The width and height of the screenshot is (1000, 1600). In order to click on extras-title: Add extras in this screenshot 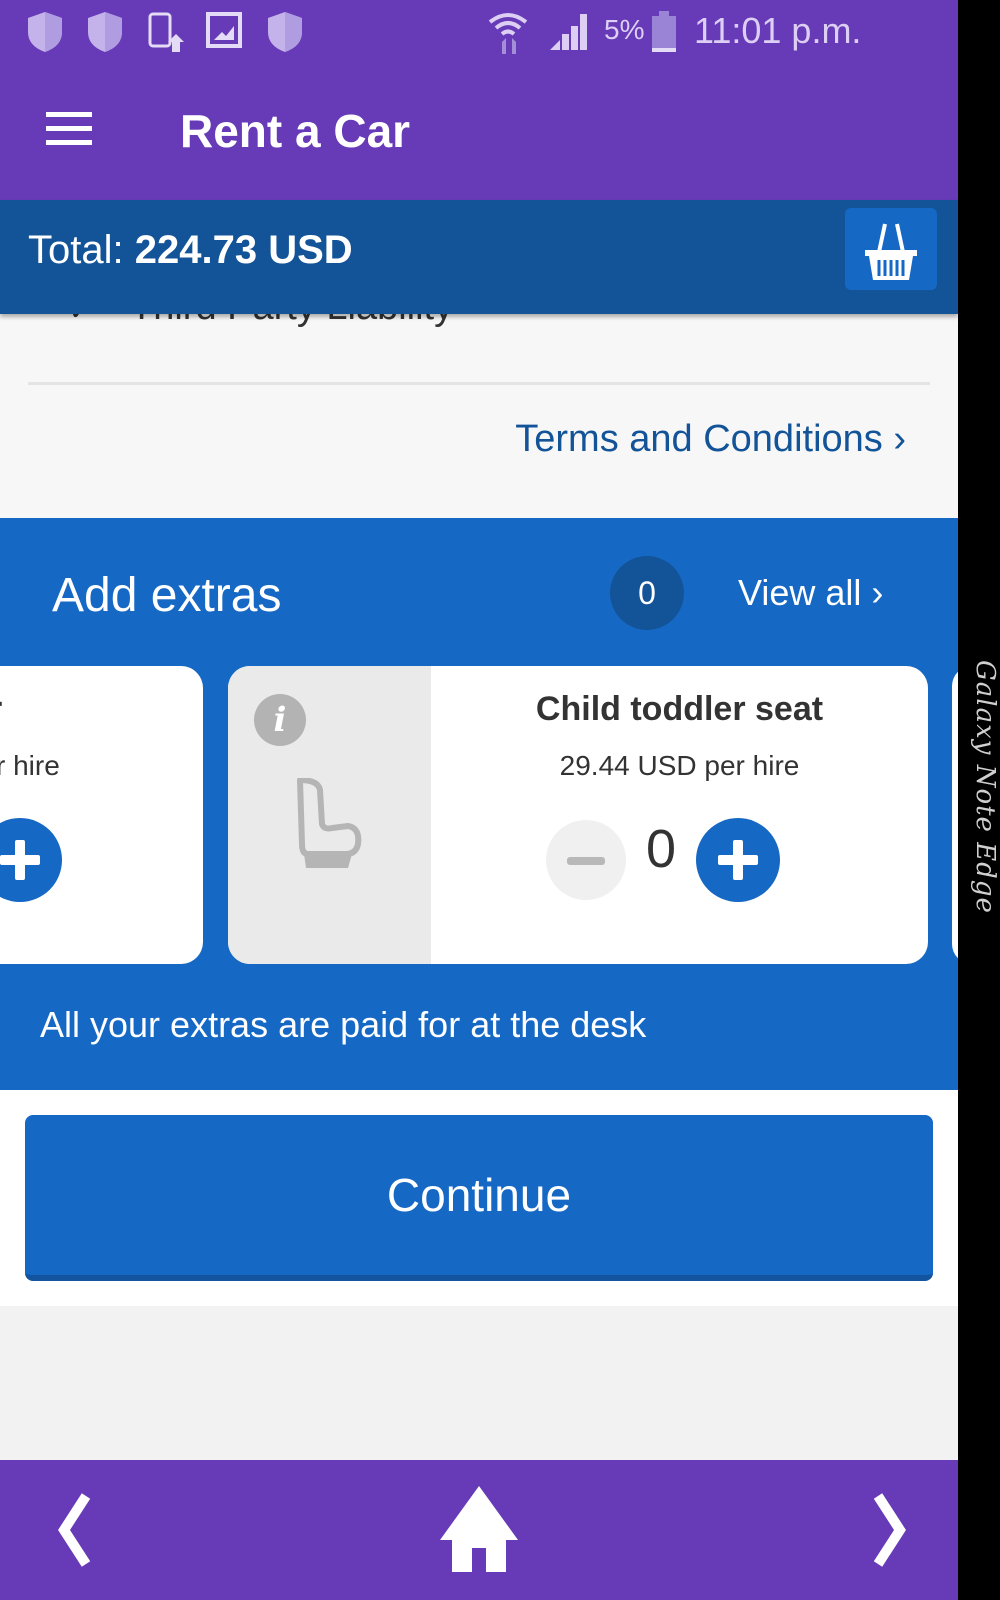, I will do `click(167, 595)`.